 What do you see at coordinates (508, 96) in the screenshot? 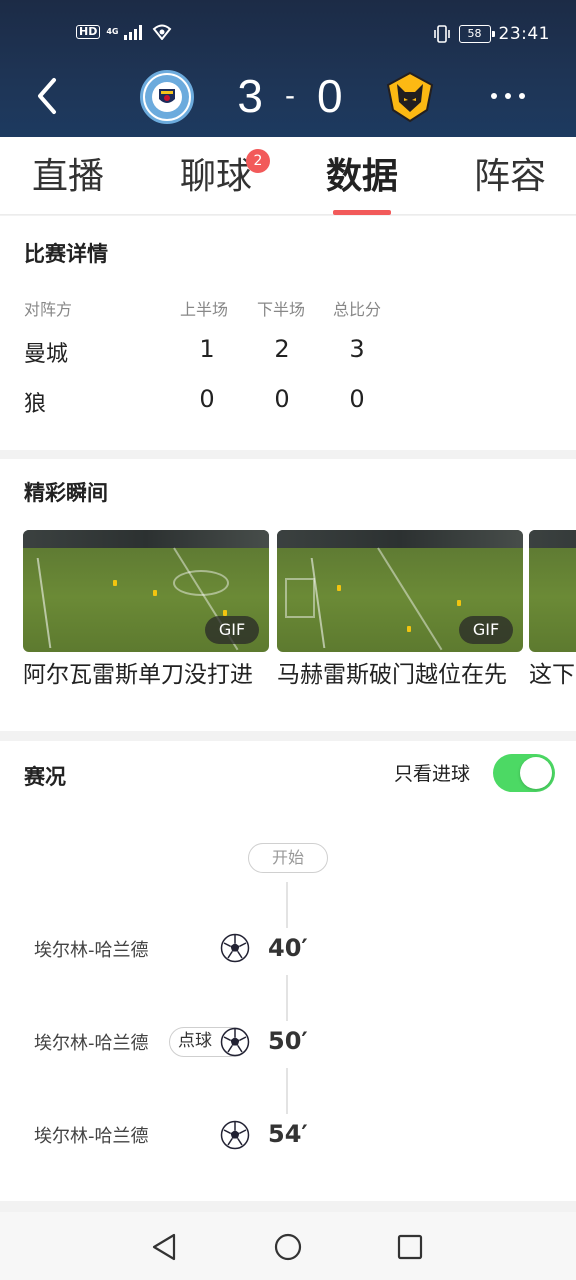
I see `more-icon` at bounding box center [508, 96].